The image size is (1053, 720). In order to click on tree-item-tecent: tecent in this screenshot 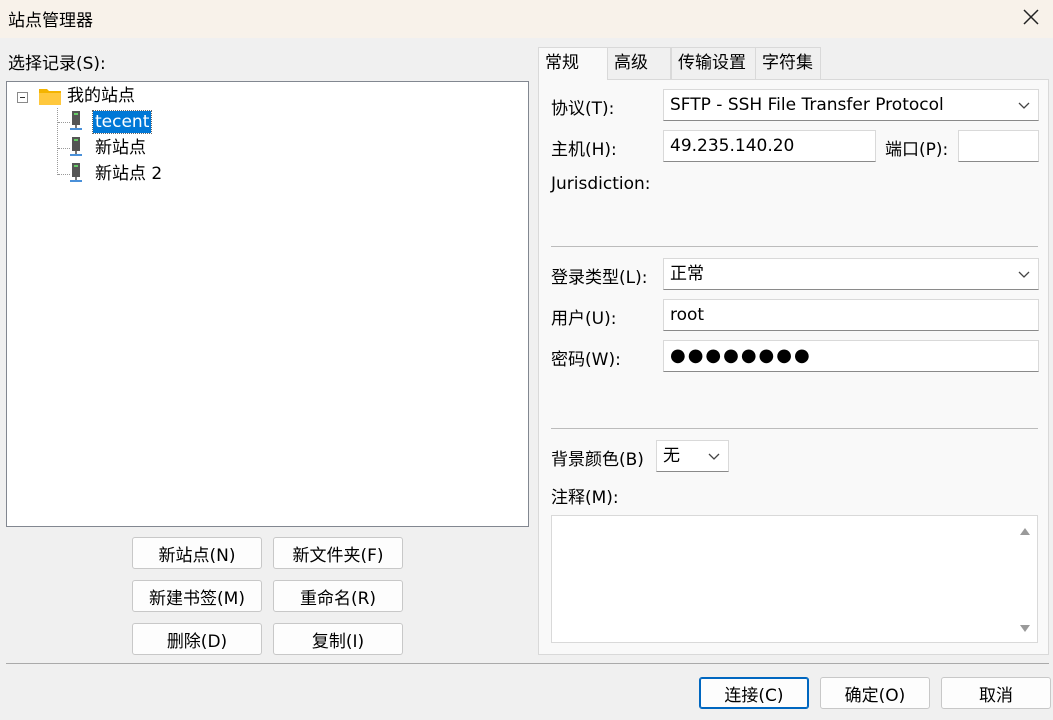, I will do `click(122, 122)`.